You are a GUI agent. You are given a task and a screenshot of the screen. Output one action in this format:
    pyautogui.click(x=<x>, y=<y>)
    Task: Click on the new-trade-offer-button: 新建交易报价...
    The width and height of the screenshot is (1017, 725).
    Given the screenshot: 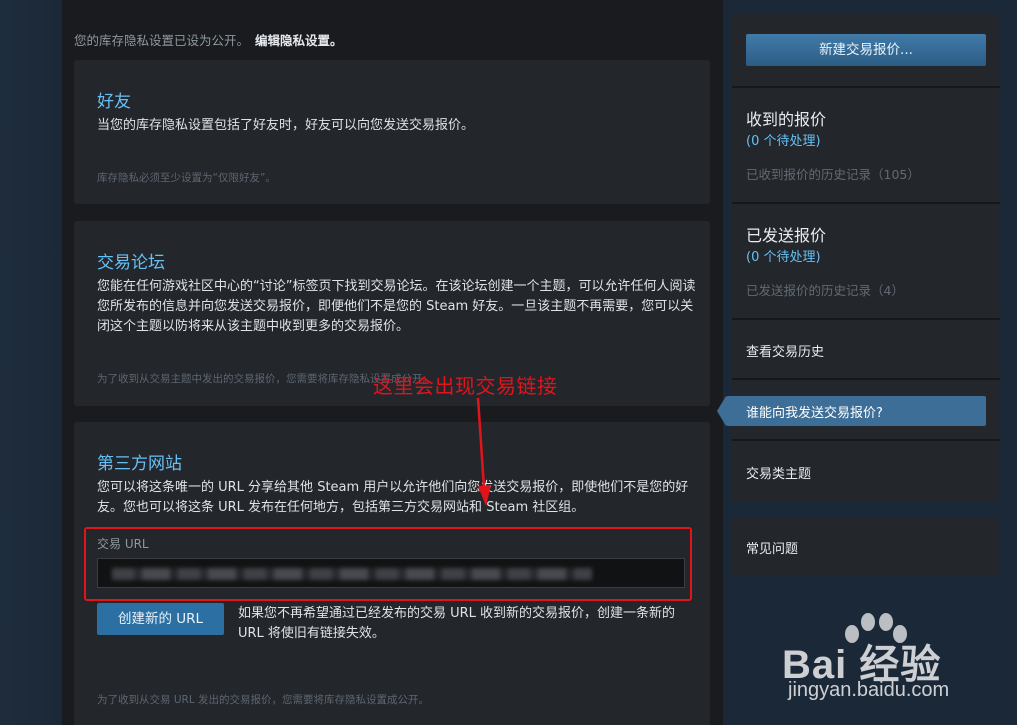 What is the action you would take?
    pyautogui.click(x=866, y=50)
    